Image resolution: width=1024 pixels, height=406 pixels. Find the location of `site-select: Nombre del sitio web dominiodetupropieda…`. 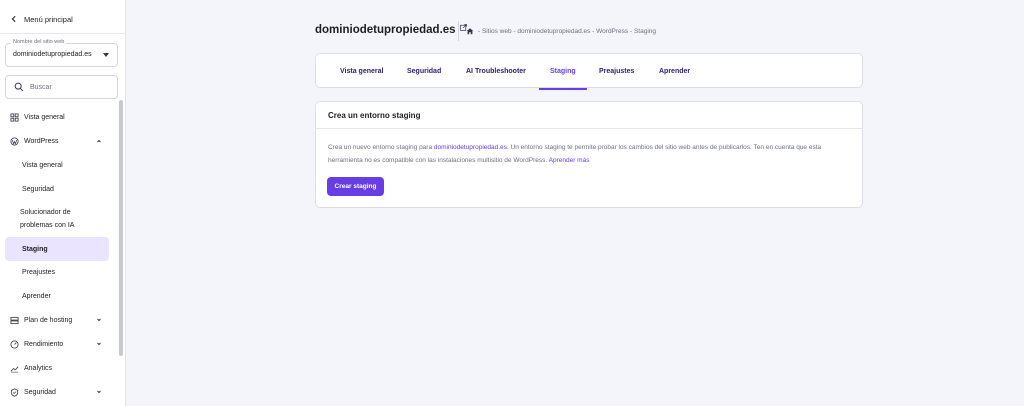

site-select: Nombre del sitio web dominiodetupropieda… is located at coordinates (61, 53).